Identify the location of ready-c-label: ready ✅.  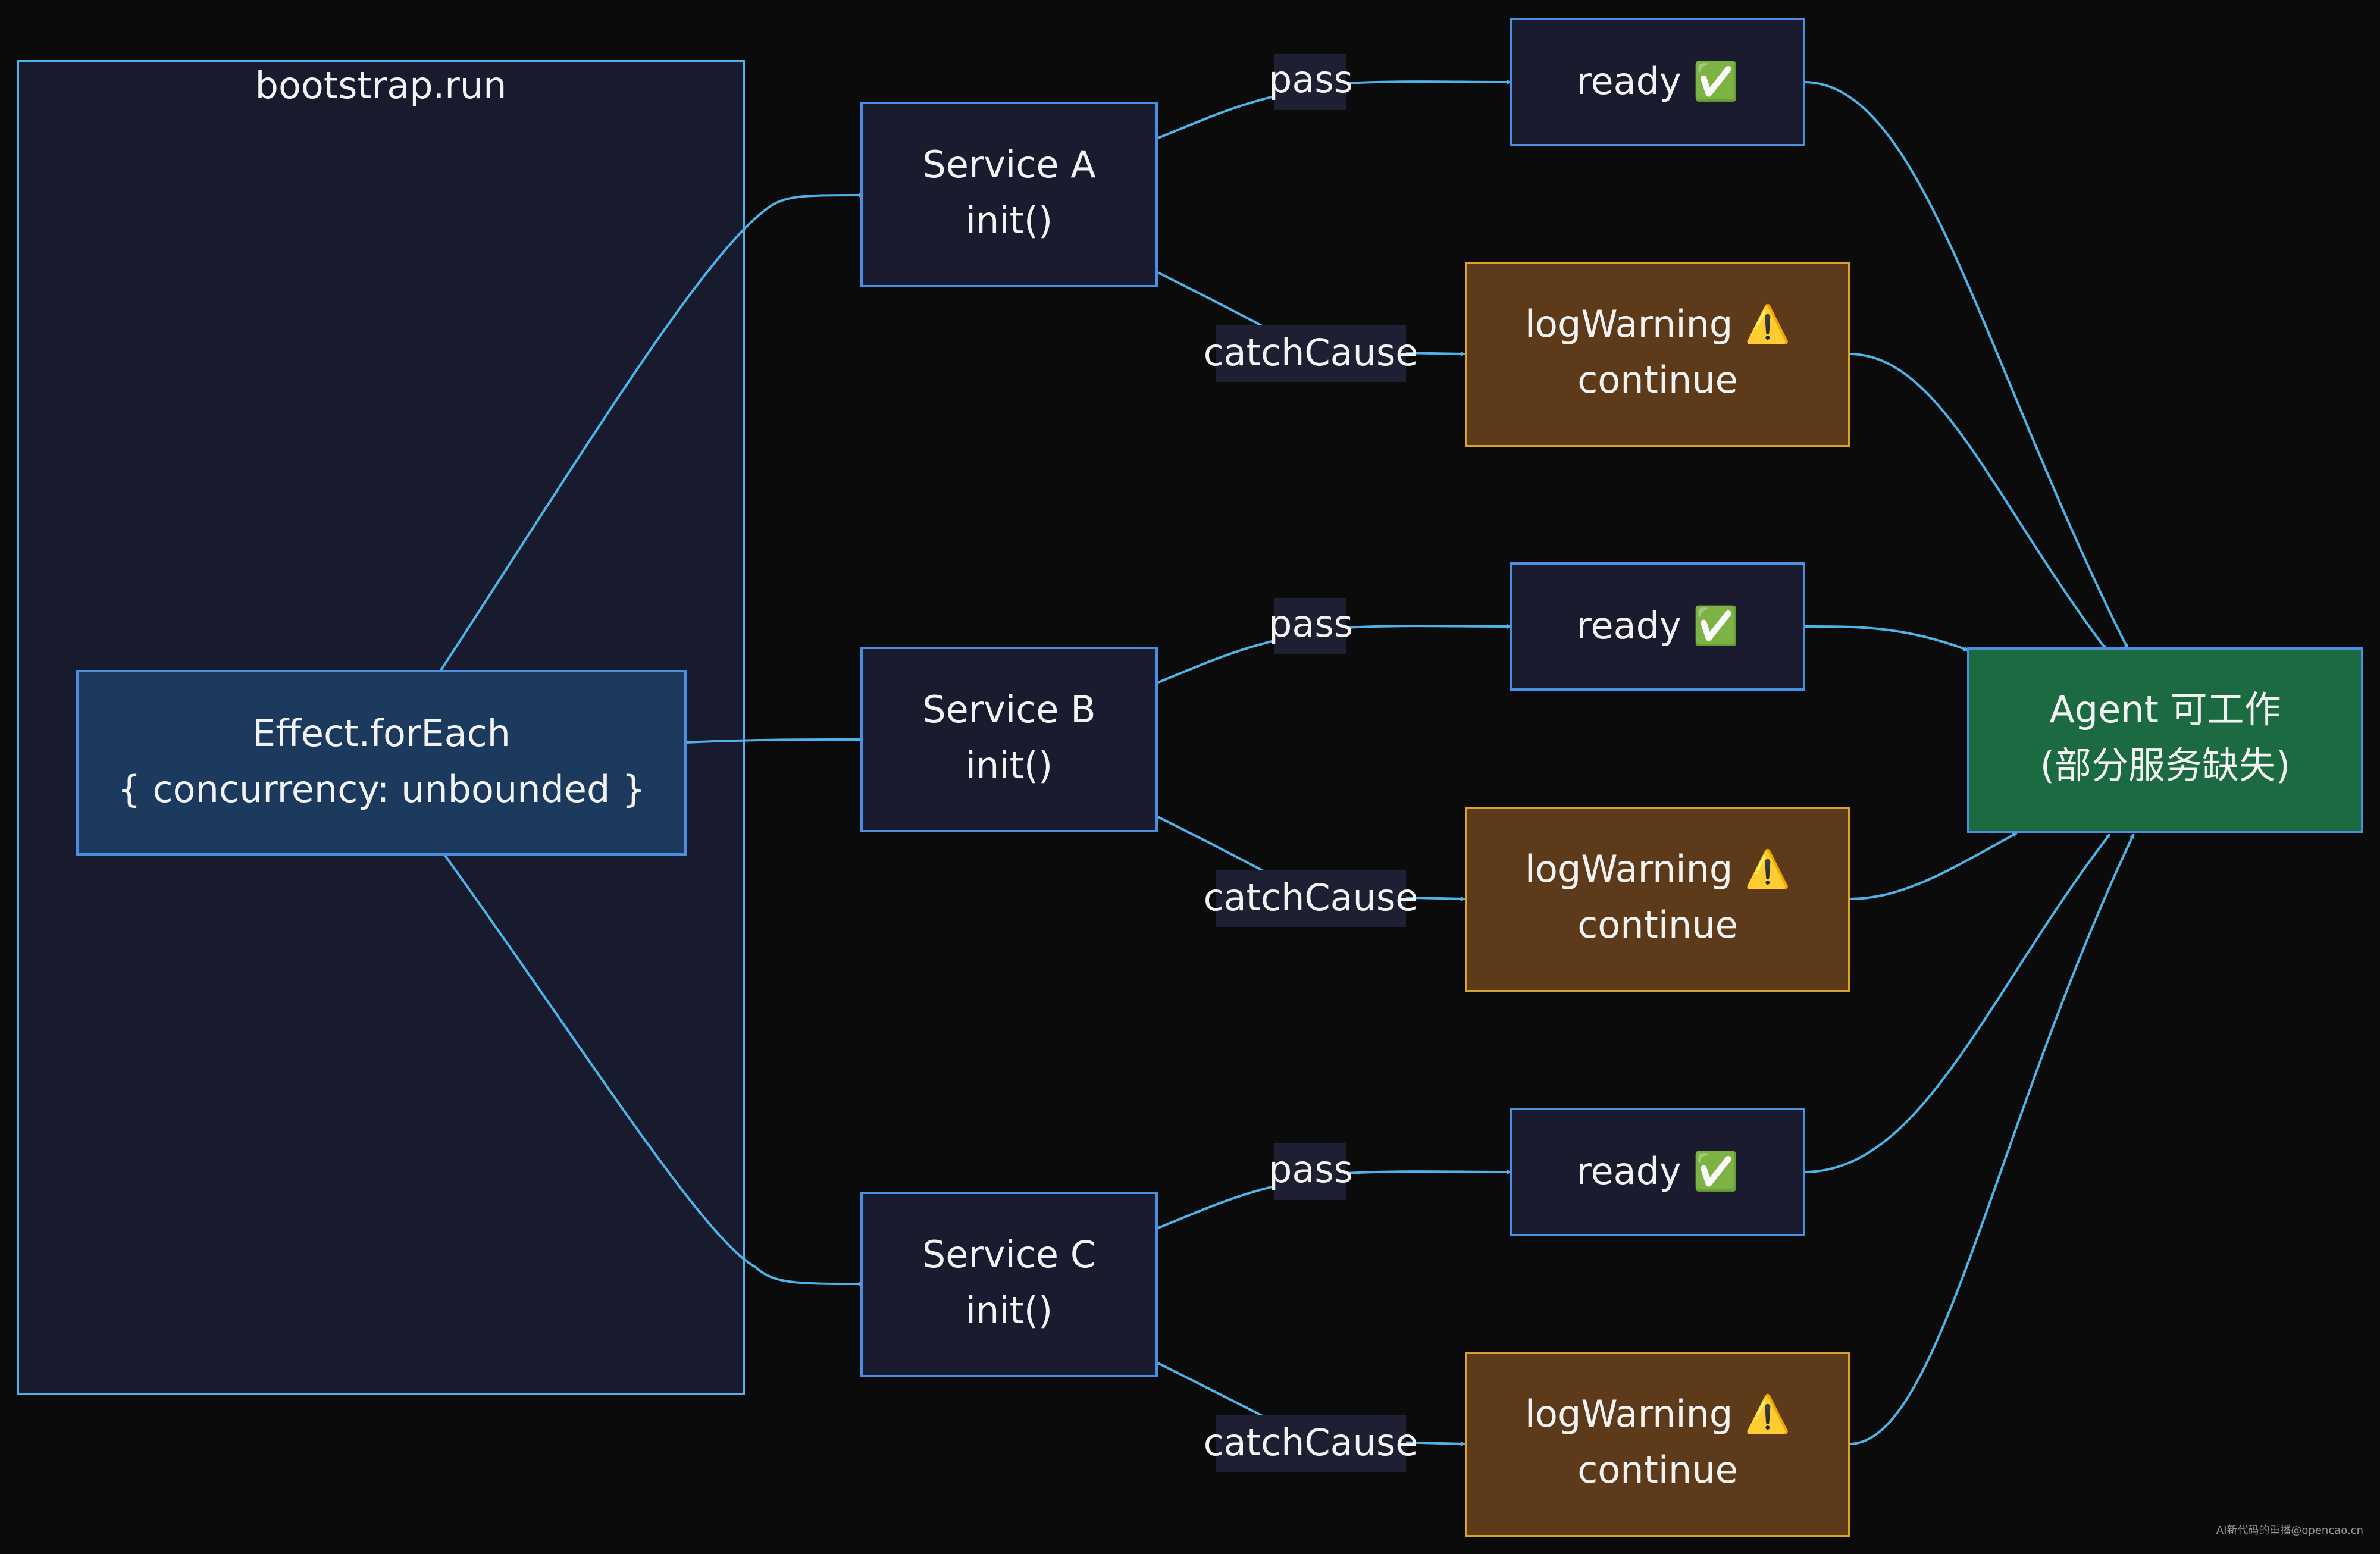
(1657, 1171).